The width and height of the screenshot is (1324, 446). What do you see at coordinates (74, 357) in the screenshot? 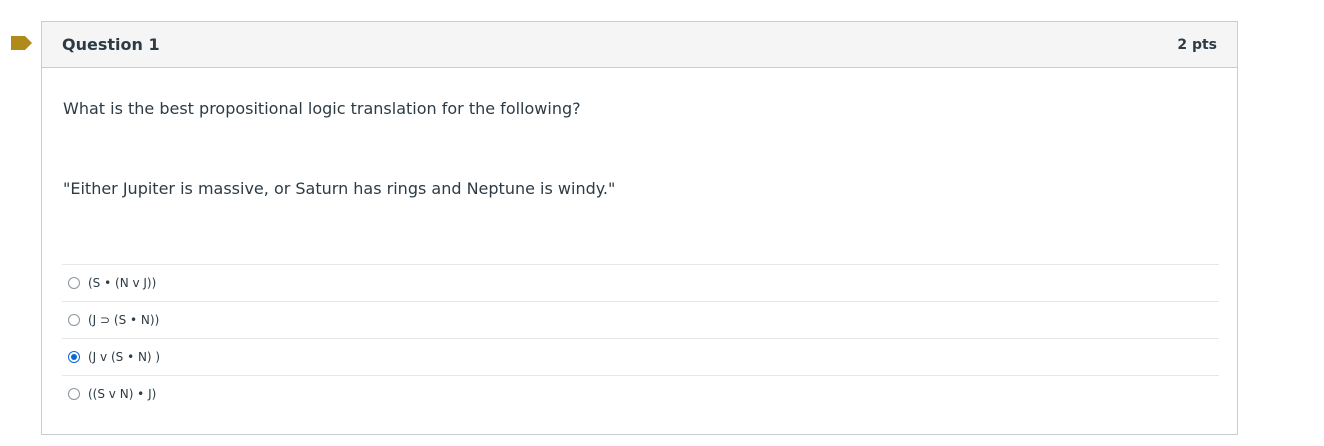
I see `radio-button-selected` at bounding box center [74, 357].